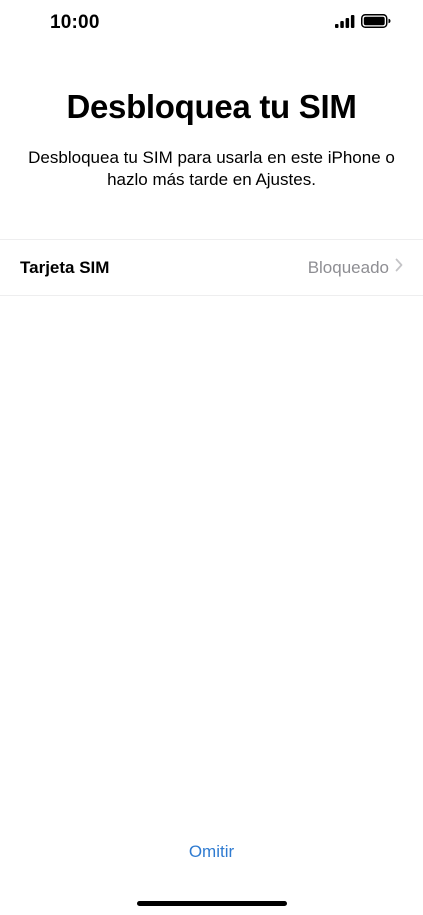 Image resolution: width=423 pixels, height=915 pixels. I want to click on status-icons, so click(363, 23).